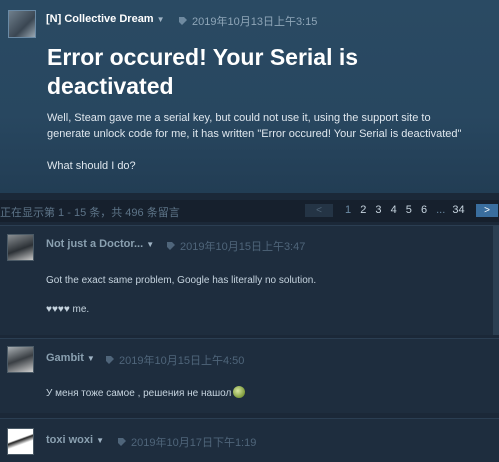 This screenshot has height=462, width=499. Describe the element at coordinates (243, 247) in the screenshot. I see `comment-date-text: 2019年10月15日上午3:47` at that location.